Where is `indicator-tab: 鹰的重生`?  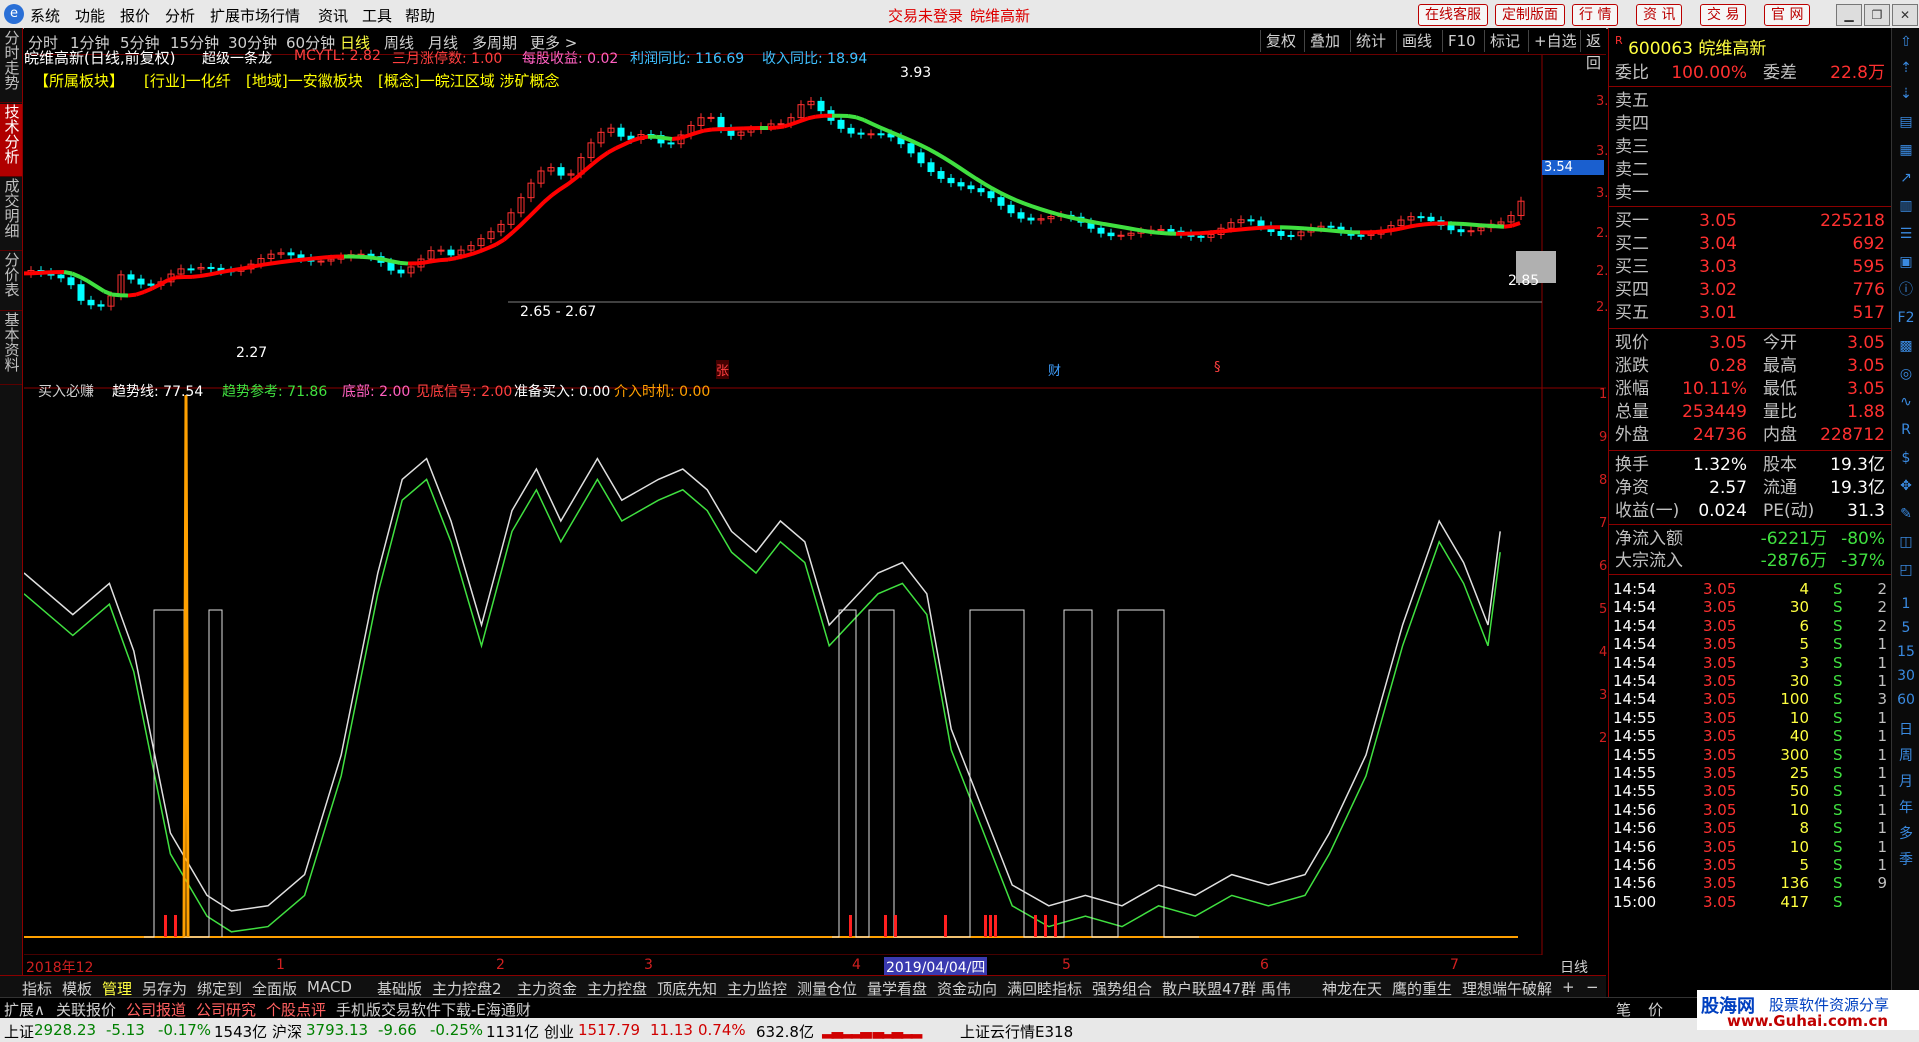
indicator-tab: 鹰的重生 is located at coordinates (1422, 988).